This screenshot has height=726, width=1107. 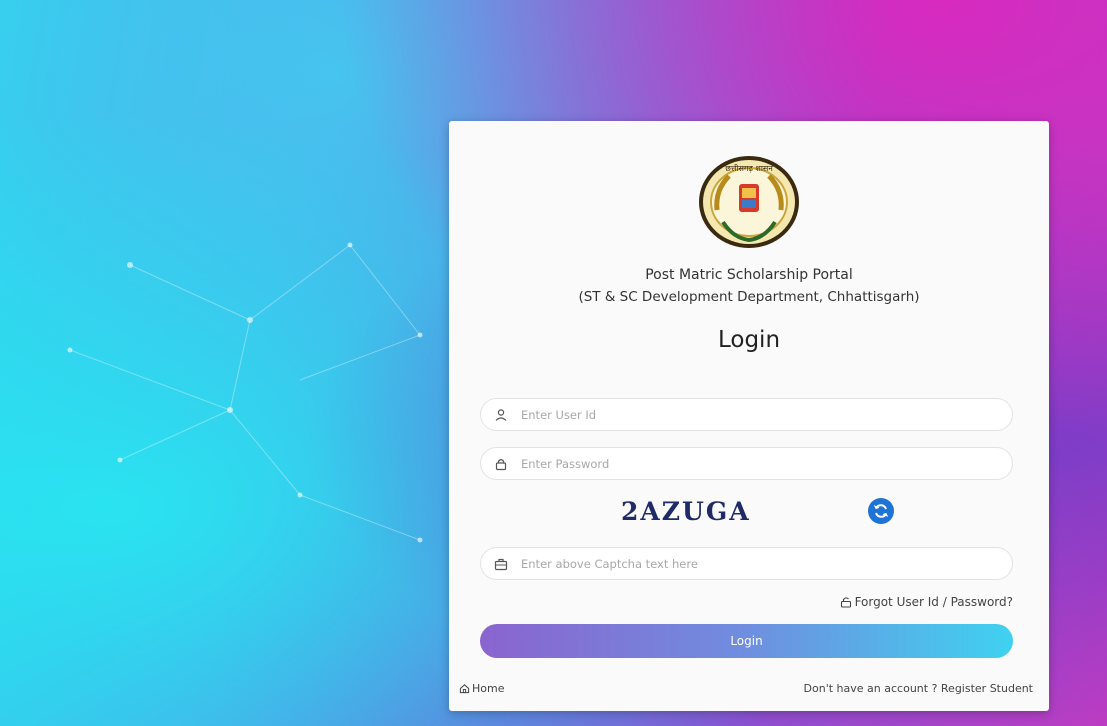 I want to click on captcha-image-text: 2AZUGA, so click(x=686, y=511).